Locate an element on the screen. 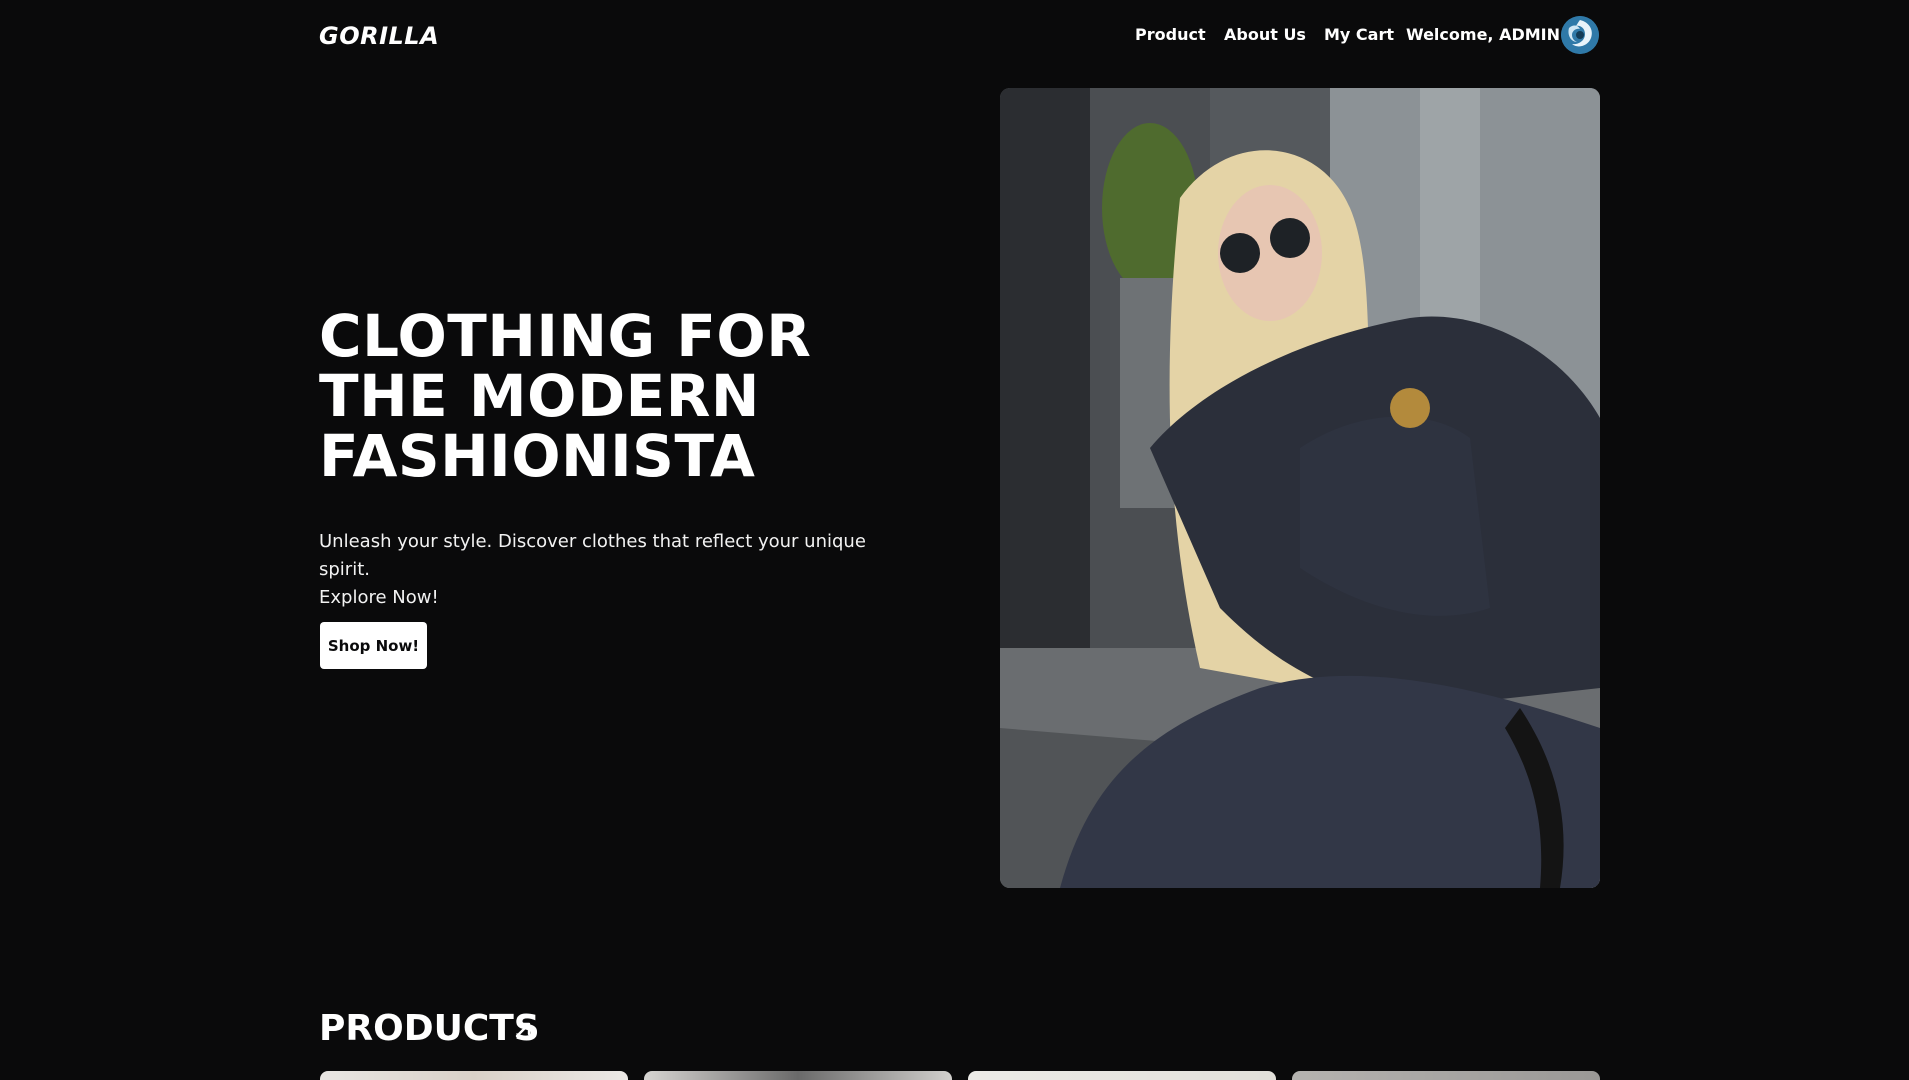 The image size is (1909, 1080). top-nav: Product About Us My Cart Welcome, ADMIN is located at coordinates (954, 37).